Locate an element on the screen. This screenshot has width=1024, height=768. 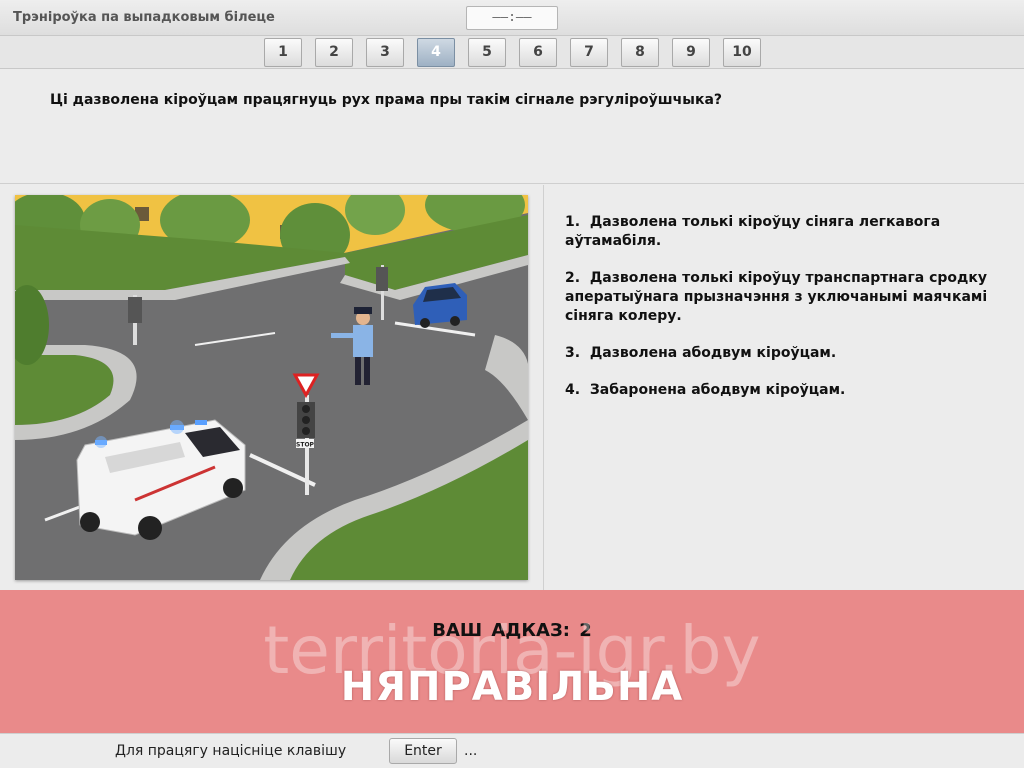
answer-number: 2. is located at coordinates (573, 278).